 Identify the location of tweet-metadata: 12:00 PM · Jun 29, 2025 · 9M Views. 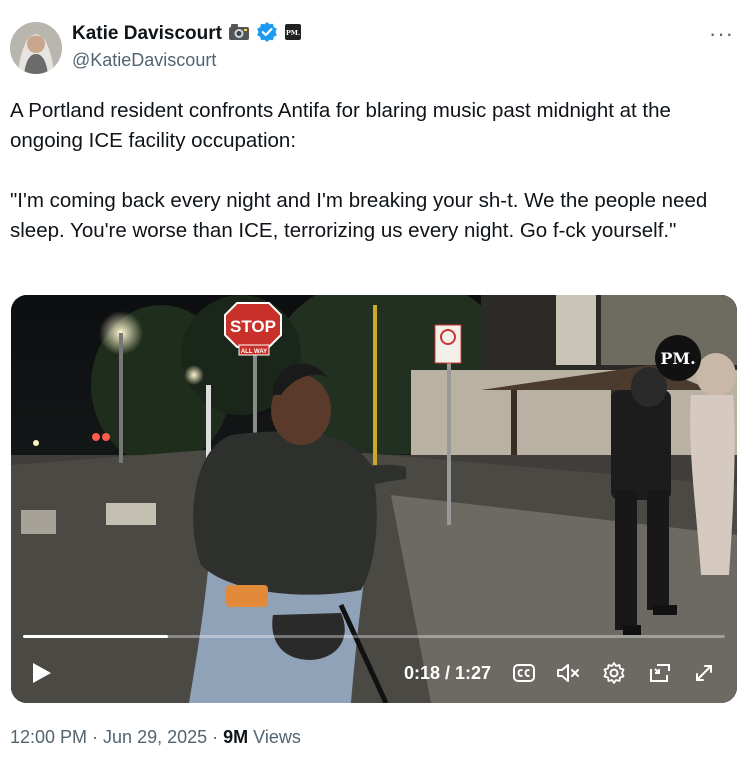
(155, 737).